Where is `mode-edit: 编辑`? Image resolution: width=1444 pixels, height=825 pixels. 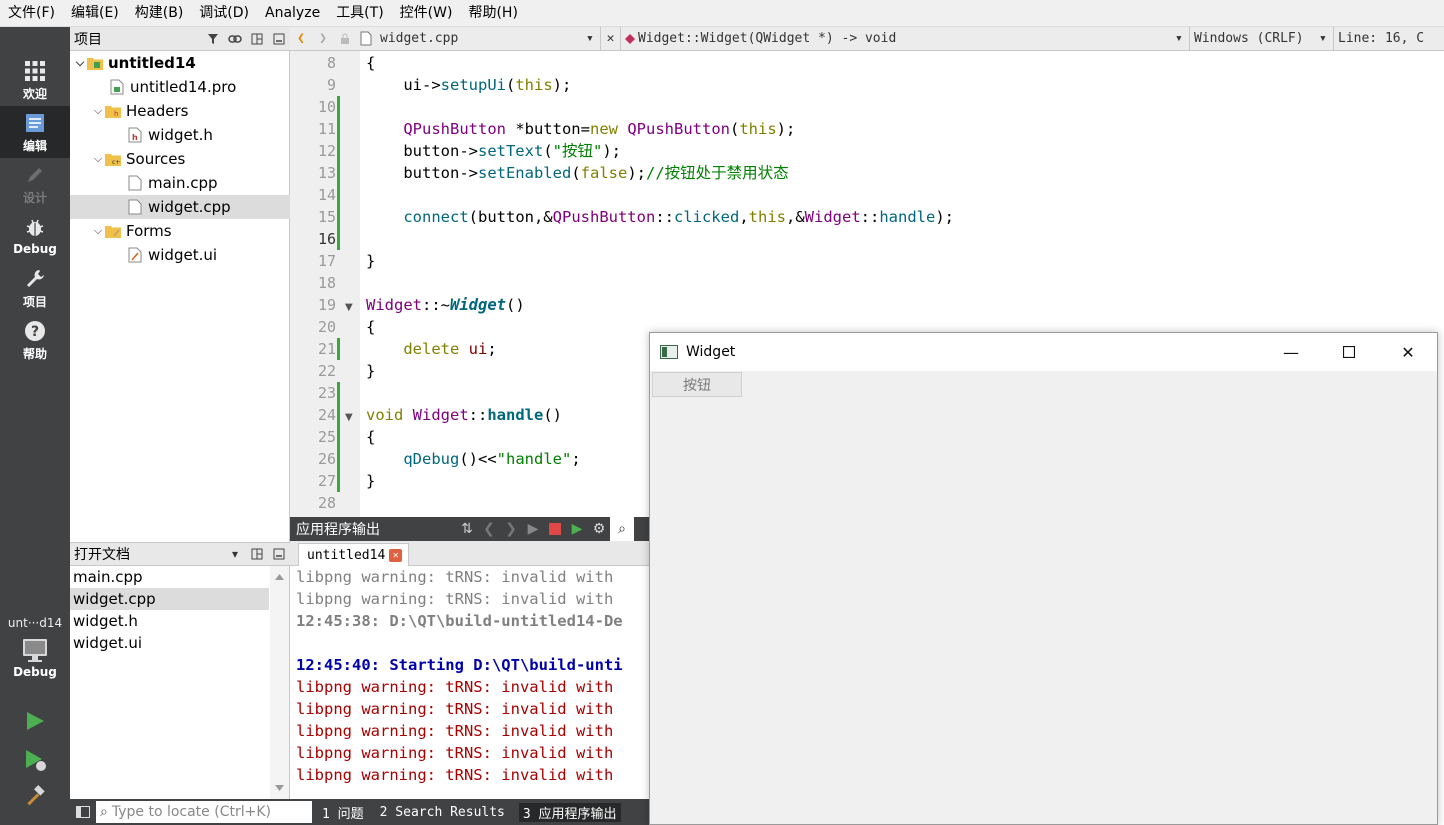
mode-edit: 编辑 is located at coordinates (35, 132).